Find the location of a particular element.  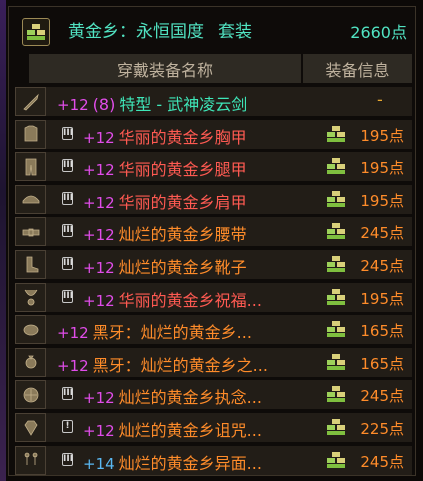

item-info: - is located at coordinates (380, 99).